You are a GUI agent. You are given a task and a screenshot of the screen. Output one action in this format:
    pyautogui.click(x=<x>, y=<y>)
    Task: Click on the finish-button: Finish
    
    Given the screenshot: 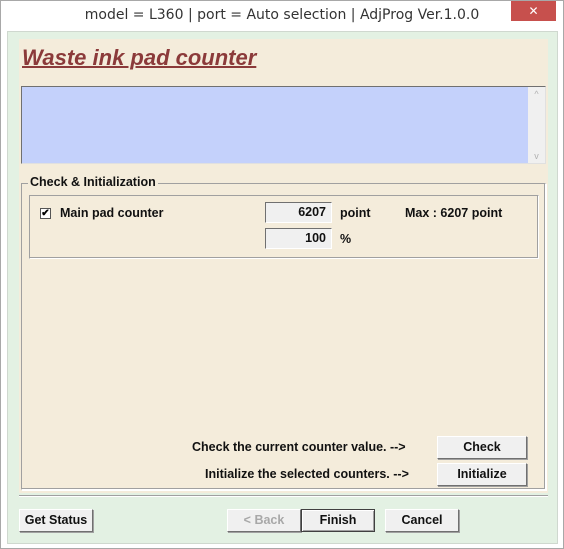 What is the action you would take?
    pyautogui.click(x=338, y=520)
    